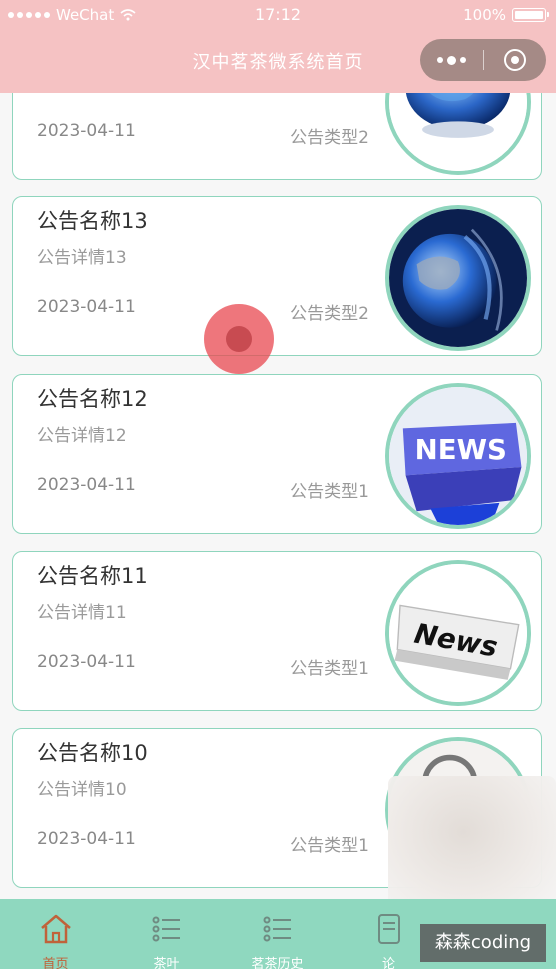 This screenshot has width=556, height=969. I want to click on tab-tea: 茶叶, so click(166, 934).